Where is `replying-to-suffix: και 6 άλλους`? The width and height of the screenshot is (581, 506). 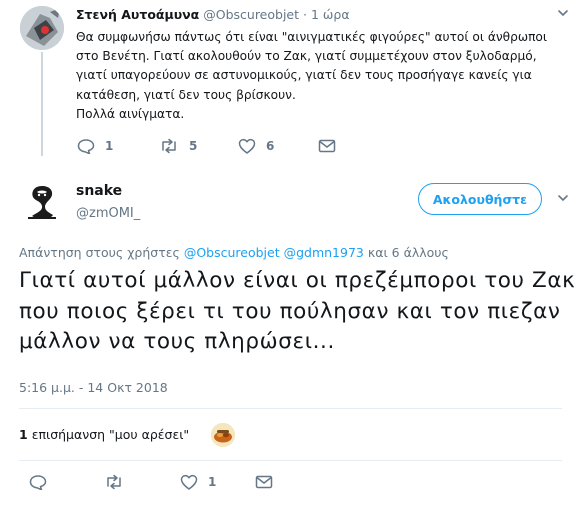 replying-to-suffix: και 6 άλλους is located at coordinates (408, 252).